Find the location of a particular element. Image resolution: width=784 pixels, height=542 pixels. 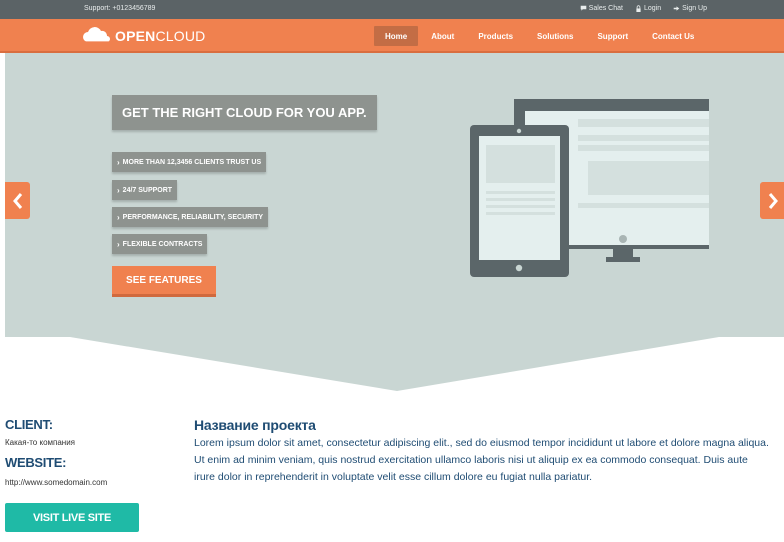

chevron-left-icon is located at coordinates (17, 200).